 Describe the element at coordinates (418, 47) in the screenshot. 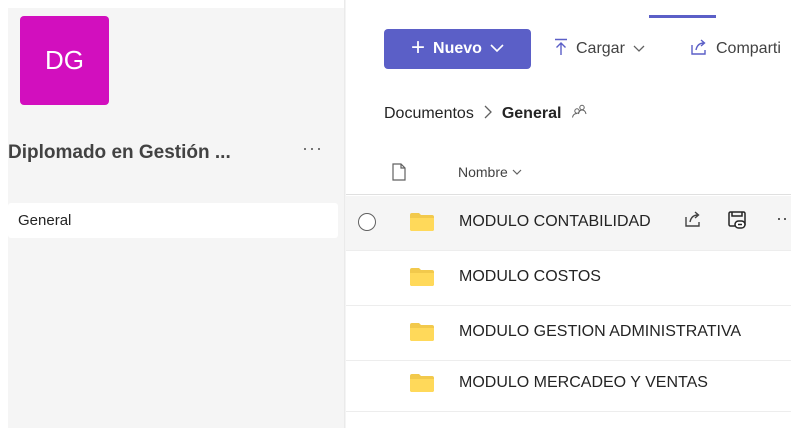

I see `plus-icon: +` at that location.